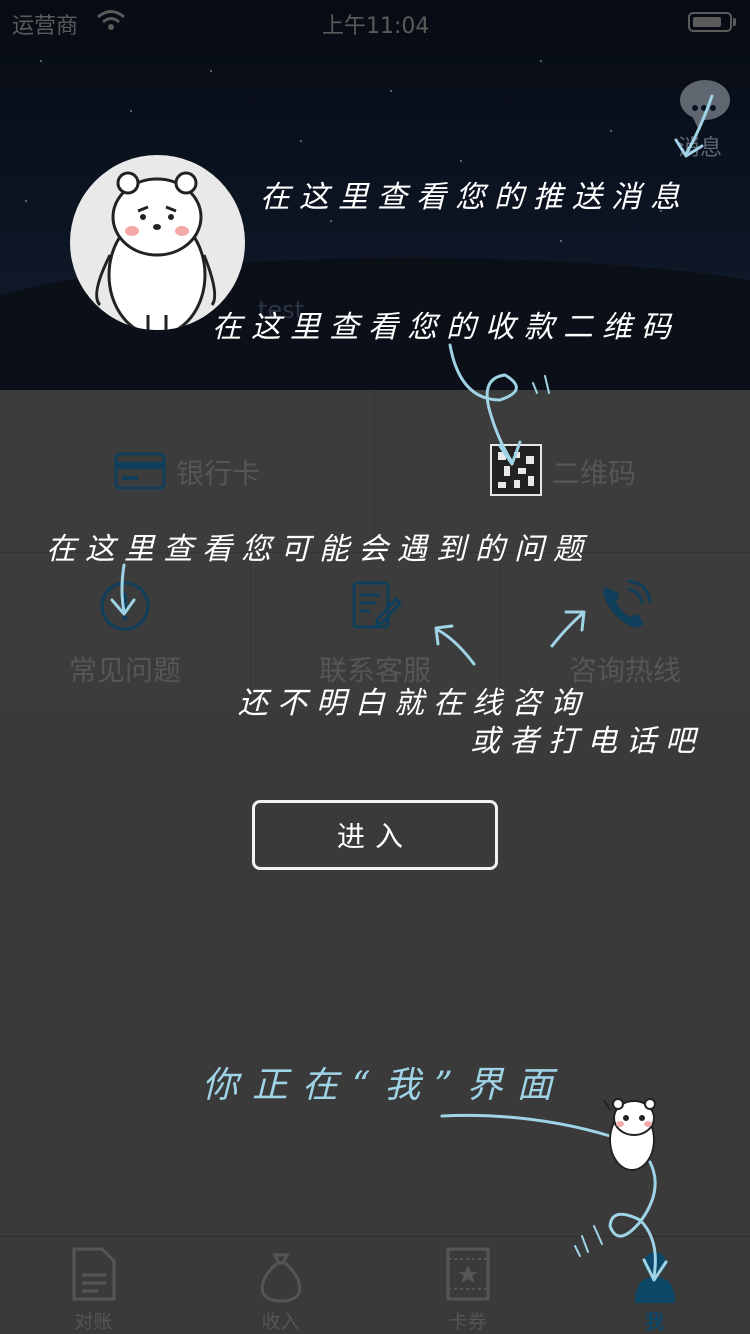 This screenshot has height=1334, width=750. I want to click on tab-coupons: 卡券, so click(467, 1285).